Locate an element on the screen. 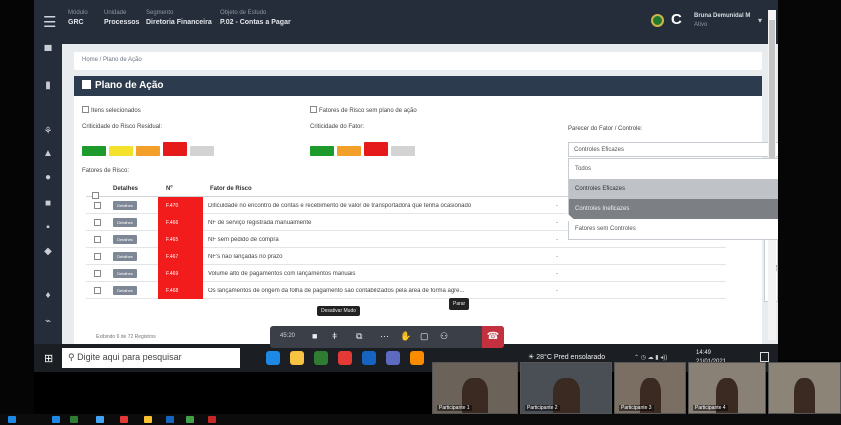 The image size is (841, 425). outlook-icon is located at coordinates (369, 358).